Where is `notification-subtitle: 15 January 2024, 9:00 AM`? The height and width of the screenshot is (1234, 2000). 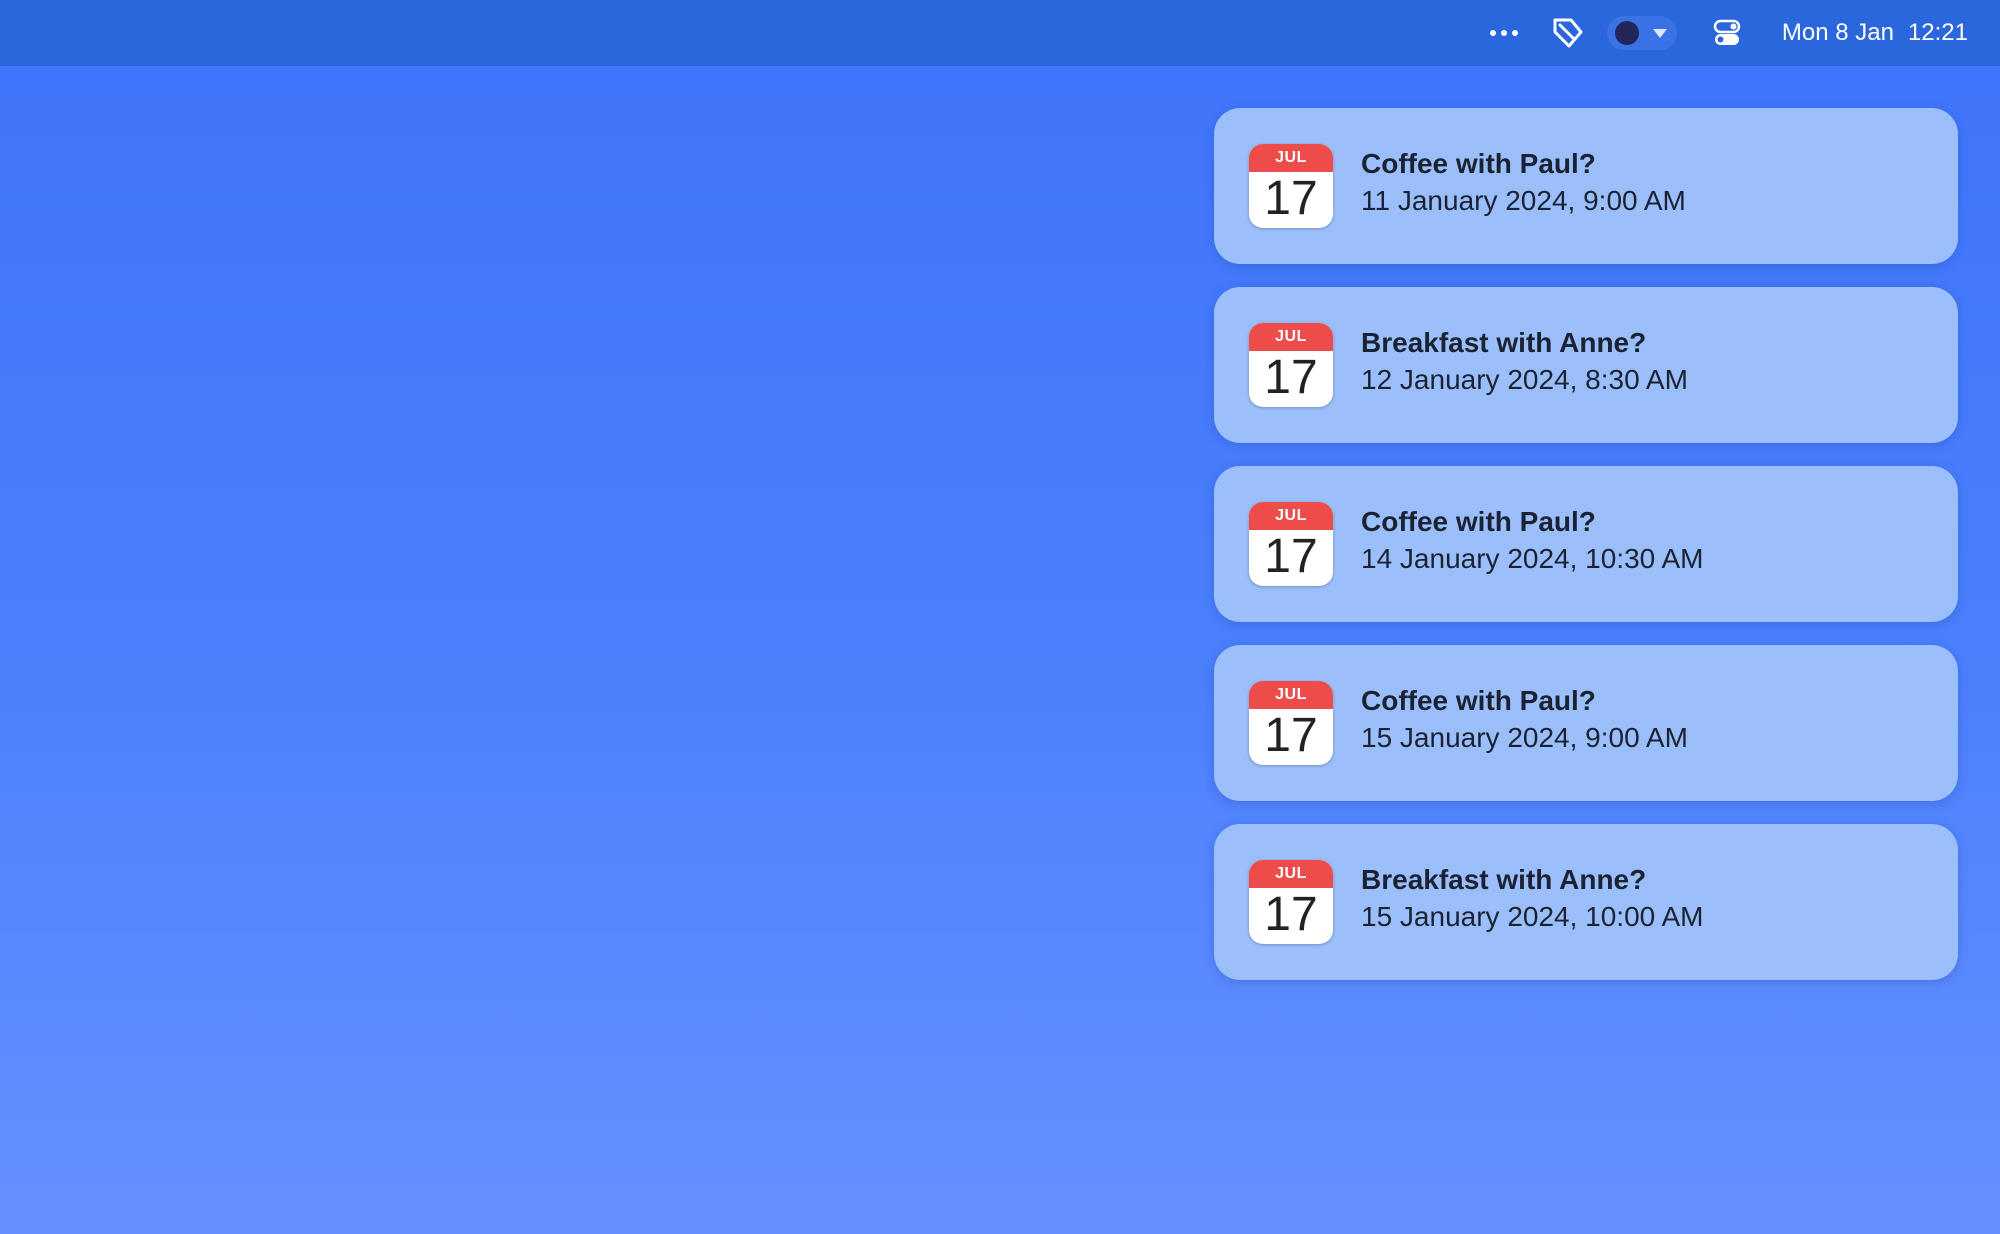 notification-subtitle: 15 January 2024, 9:00 AM is located at coordinates (1524, 737).